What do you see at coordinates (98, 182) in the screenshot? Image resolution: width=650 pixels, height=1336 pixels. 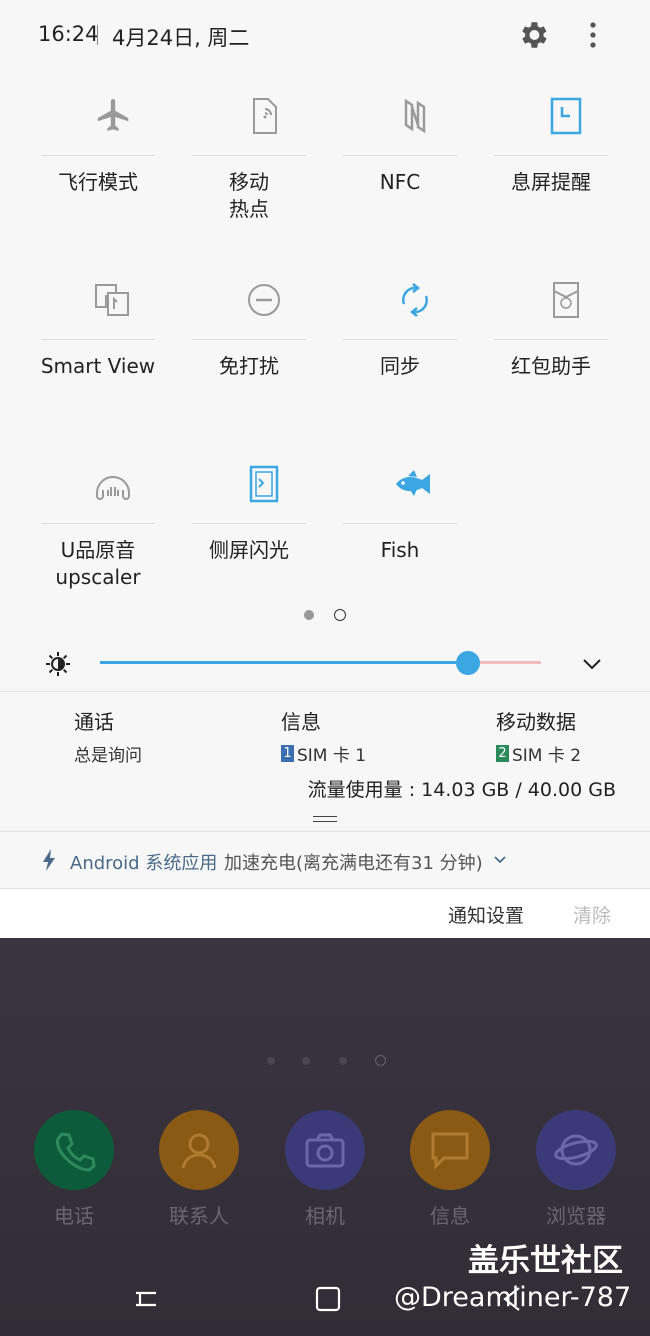 I see `tile-label: 飞行模式` at bounding box center [98, 182].